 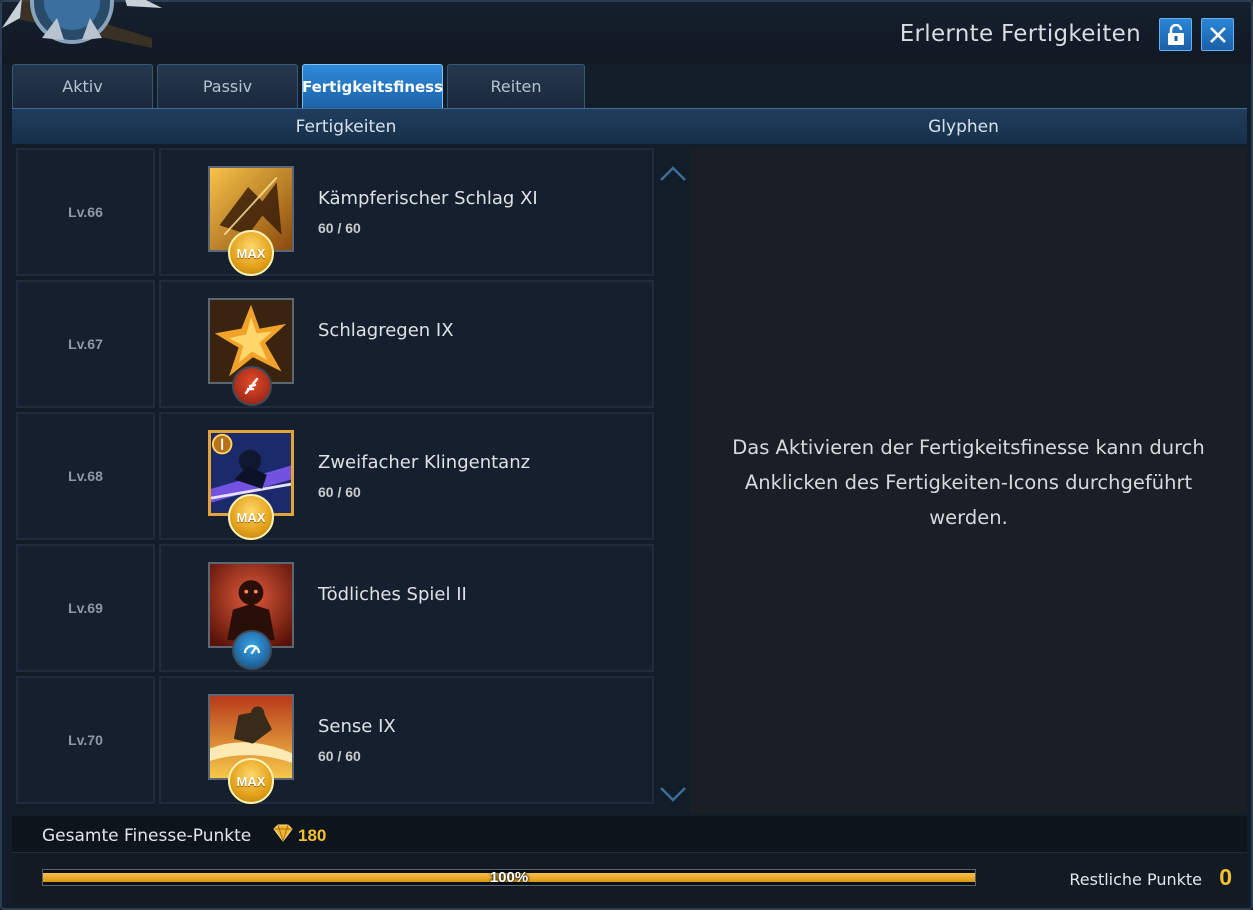 What do you see at coordinates (85, 476) in the screenshot?
I see `skill-level: Lv.68` at bounding box center [85, 476].